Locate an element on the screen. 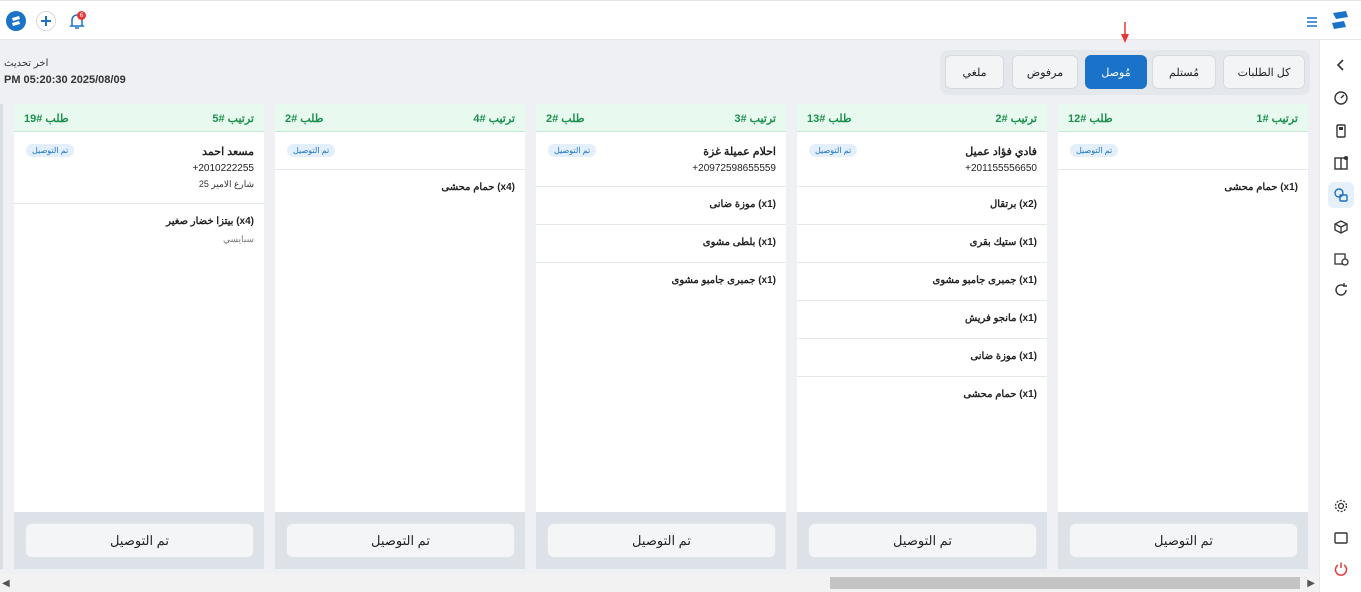 The height and width of the screenshot is (592, 1361). last-update-label: اخر تحديث is located at coordinates (26, 63).